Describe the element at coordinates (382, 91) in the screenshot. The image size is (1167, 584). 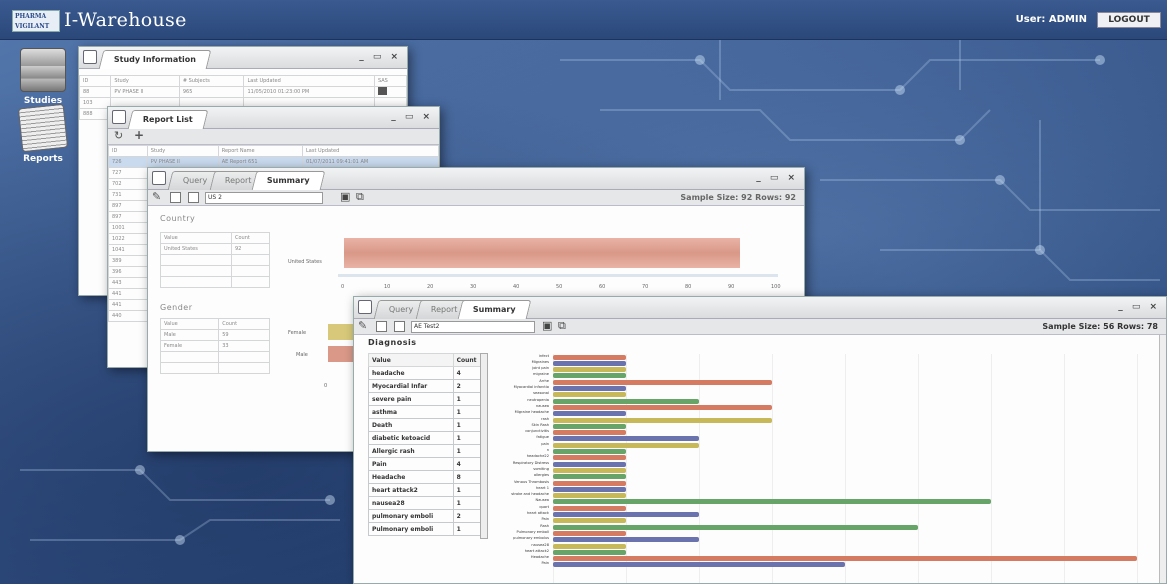
I see `sas-icon` at that location.